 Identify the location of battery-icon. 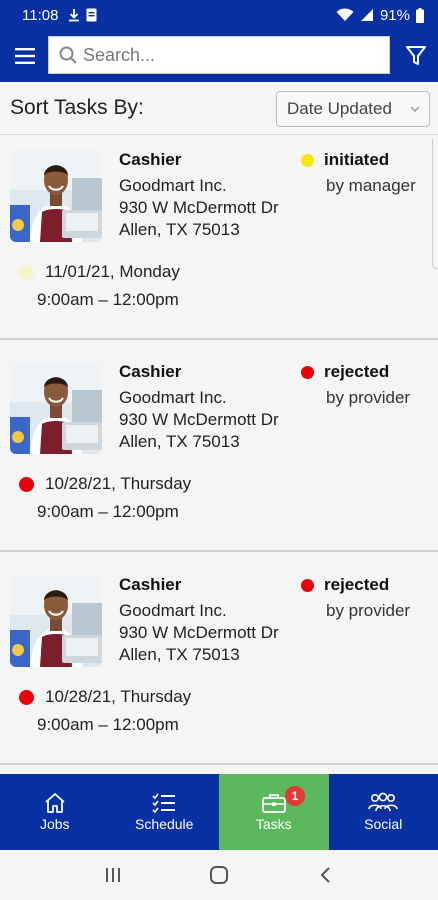
(420, 15).